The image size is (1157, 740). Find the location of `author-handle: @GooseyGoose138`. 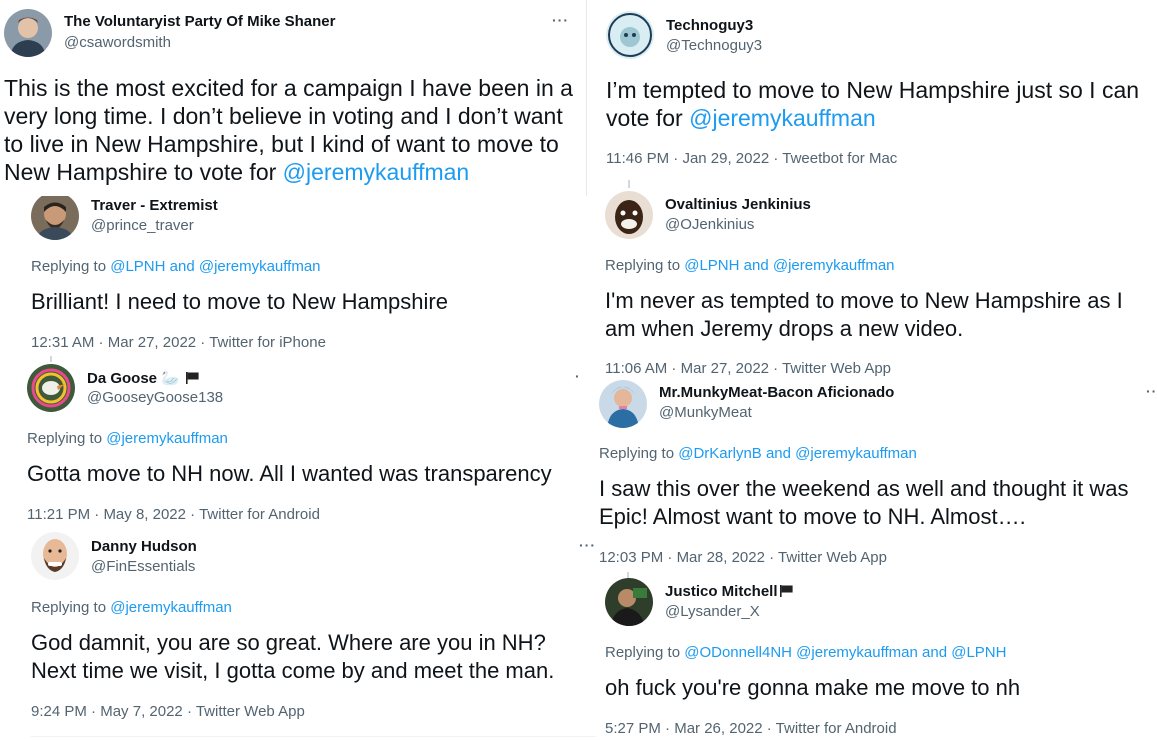

author-handle: @GooseyGoose138 is located at coordinates (155, 397).